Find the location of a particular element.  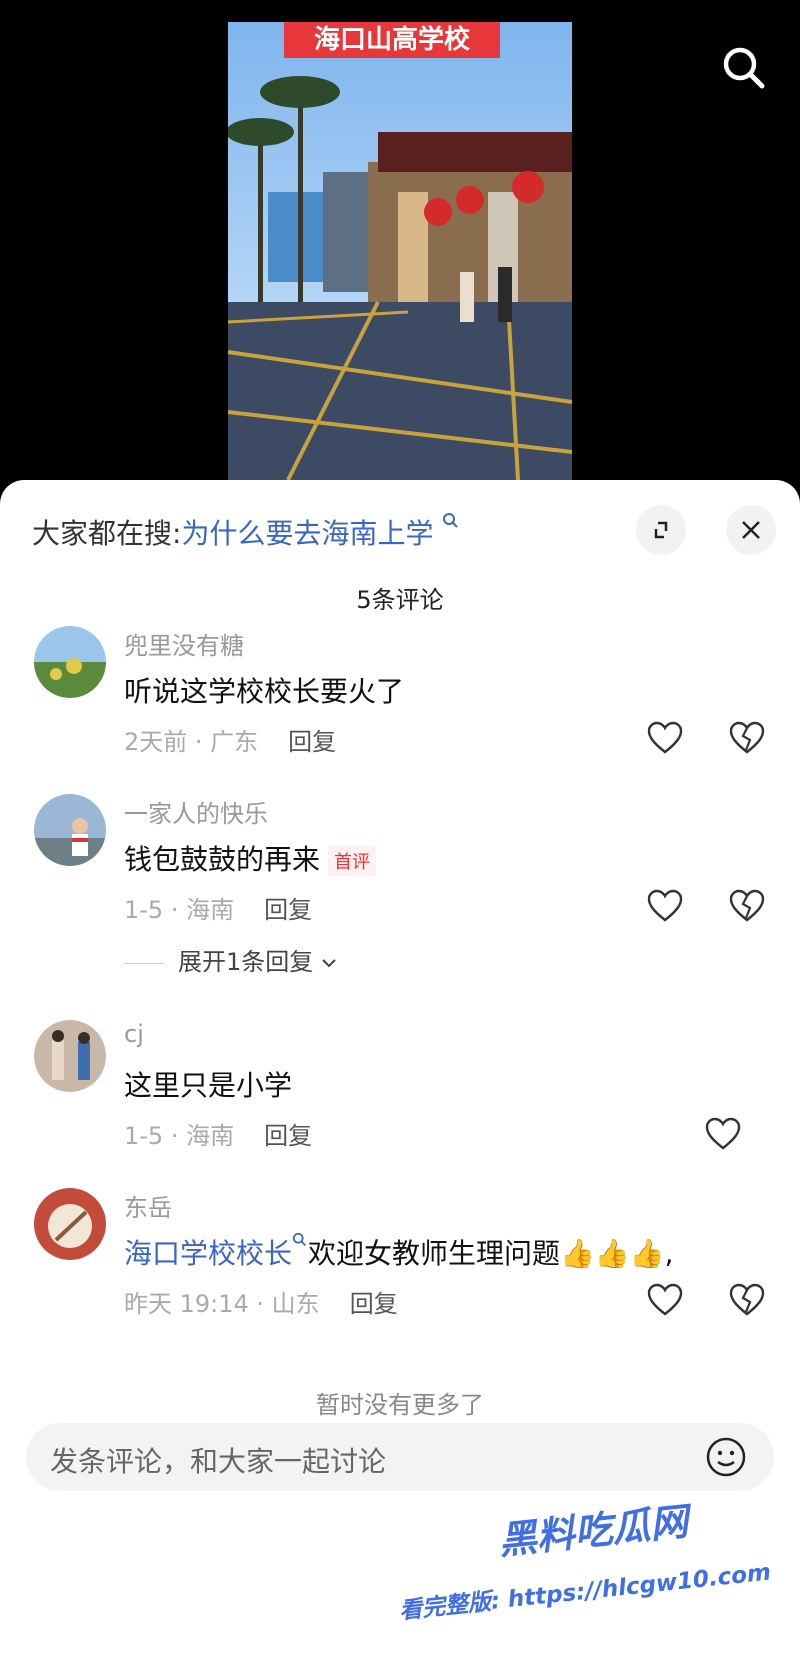

close-button is located at coordinates (751, 530).